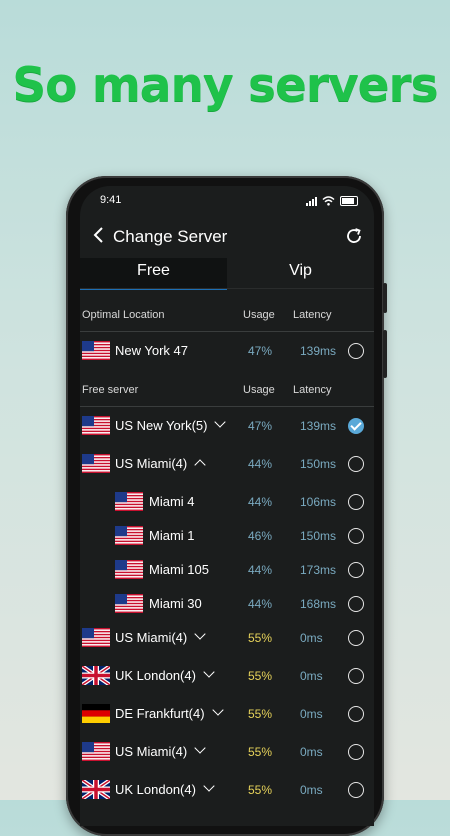 The height and width of the screenshot is (836, 450). What do you see at coordinates (260, 536) in the screenshot?
I see `server-usage: 46%` at bounding box center [260, 536].